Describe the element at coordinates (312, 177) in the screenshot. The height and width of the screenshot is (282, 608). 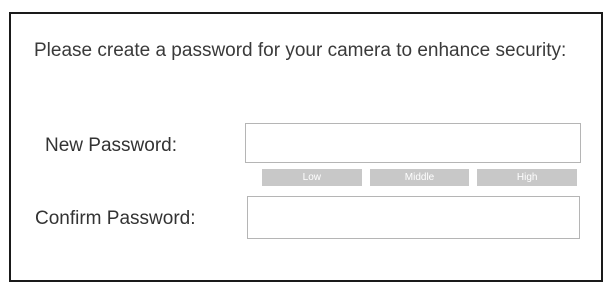
I see `strength-low-segment: Low` at that location.